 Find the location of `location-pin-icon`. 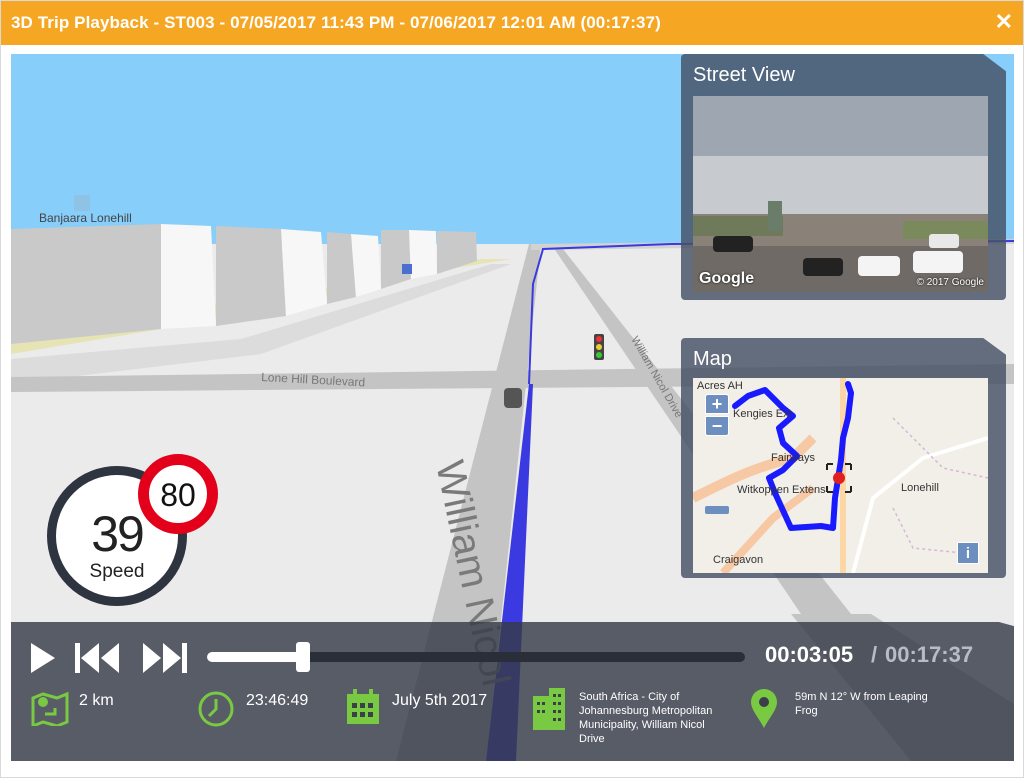

location-pin-icon is located at coordinates (764, 708).